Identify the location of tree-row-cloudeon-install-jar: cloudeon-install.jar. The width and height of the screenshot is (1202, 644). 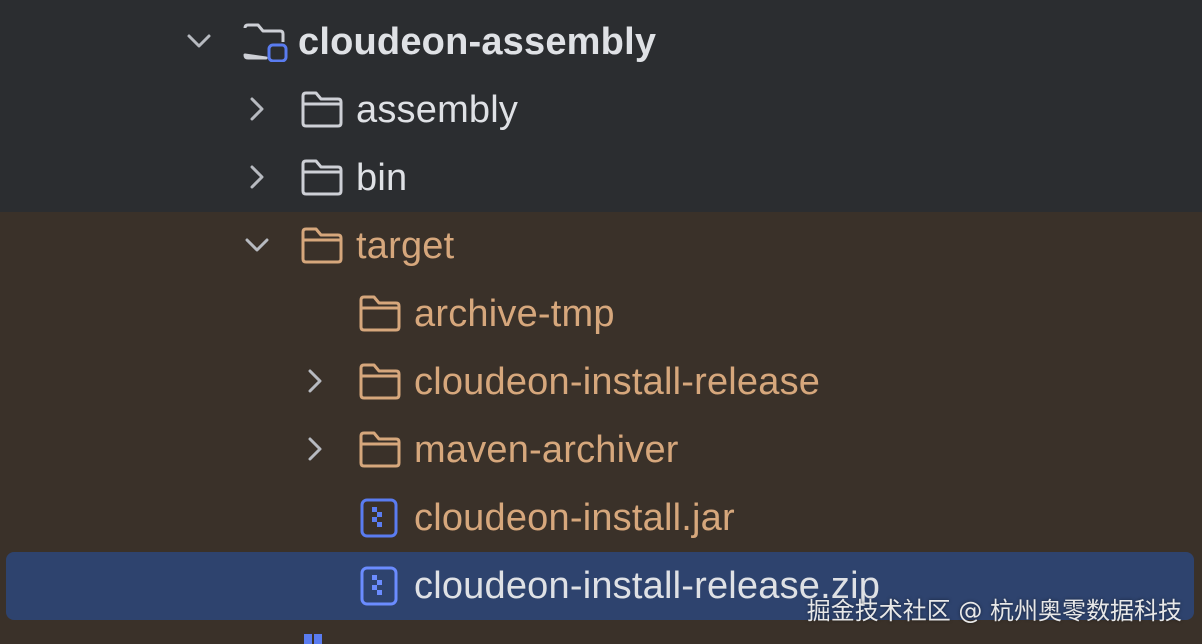
(601, 518).